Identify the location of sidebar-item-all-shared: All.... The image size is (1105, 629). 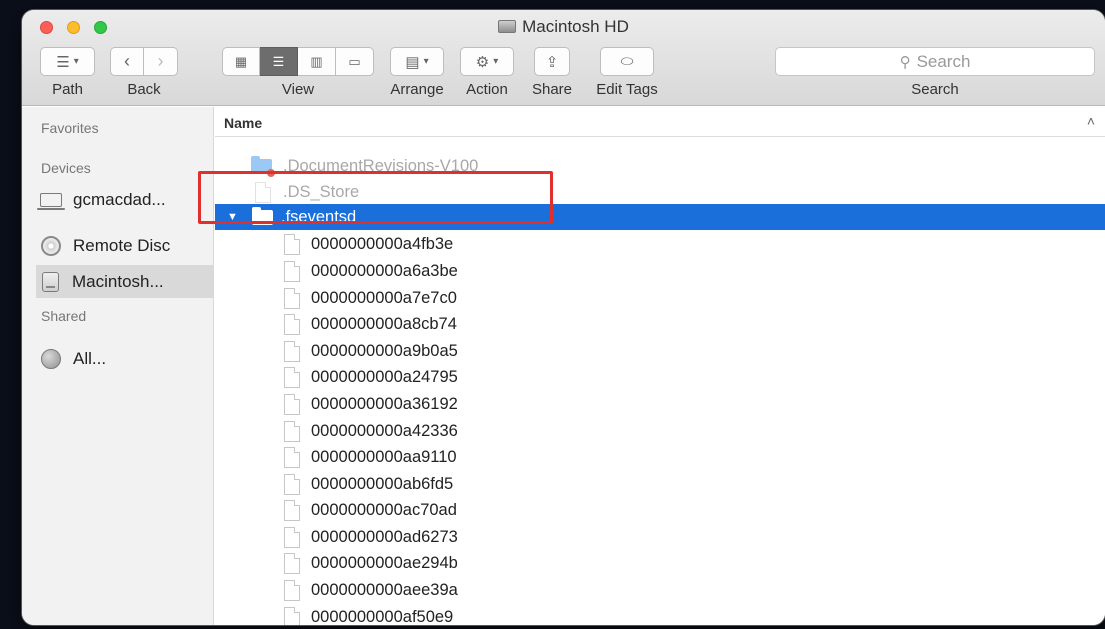
(125, 358).